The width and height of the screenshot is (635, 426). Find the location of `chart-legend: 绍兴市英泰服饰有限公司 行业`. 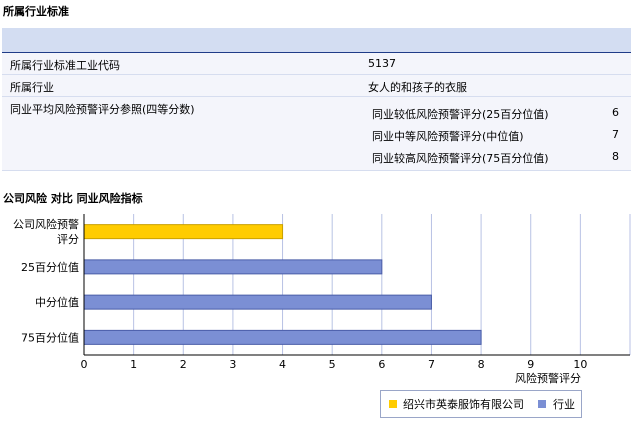

chart-legend: 绍兴市英泰服饰有限公司 行业 is located at coordinates (481, 404).